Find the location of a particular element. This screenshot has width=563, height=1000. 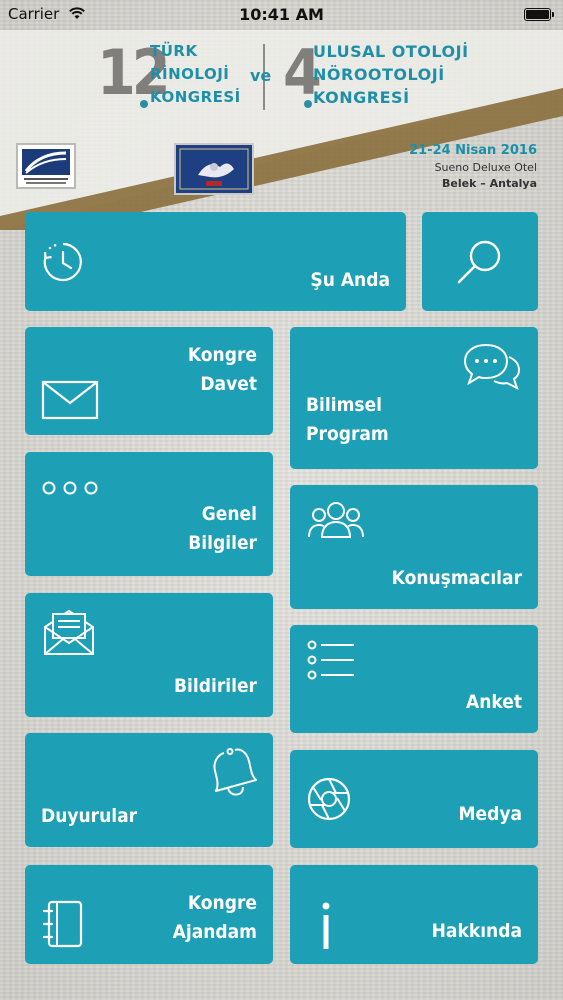

tile-search is located at coordinates (480, 261).